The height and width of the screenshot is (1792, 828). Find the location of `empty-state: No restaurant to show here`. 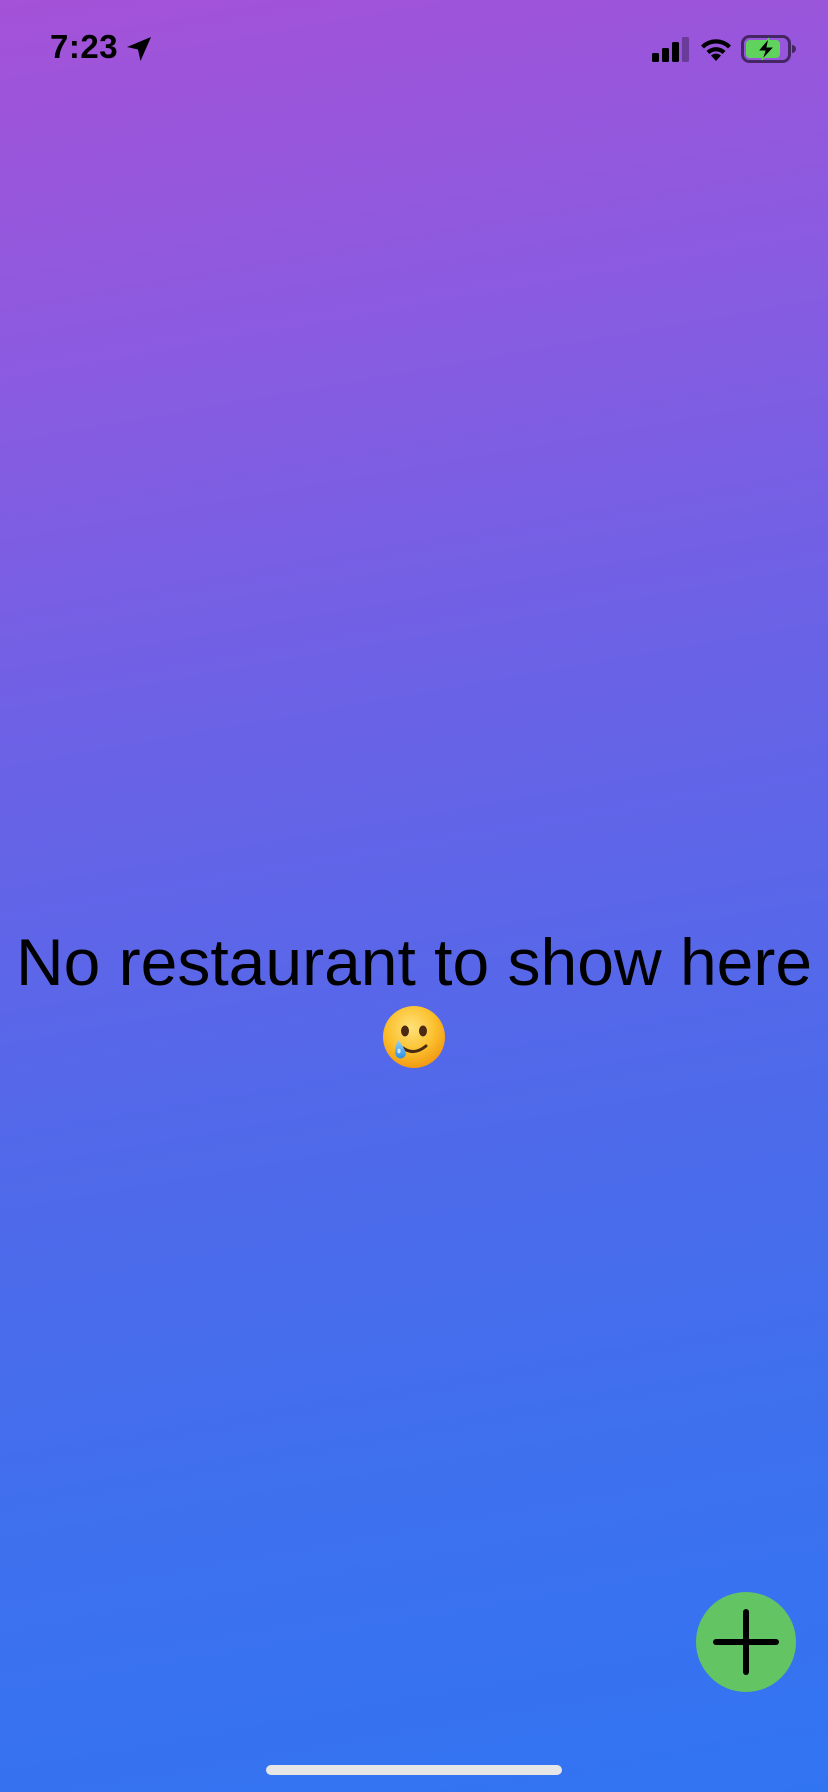

empty-state: No restaurant to show here is located at coordinates (414, 997).